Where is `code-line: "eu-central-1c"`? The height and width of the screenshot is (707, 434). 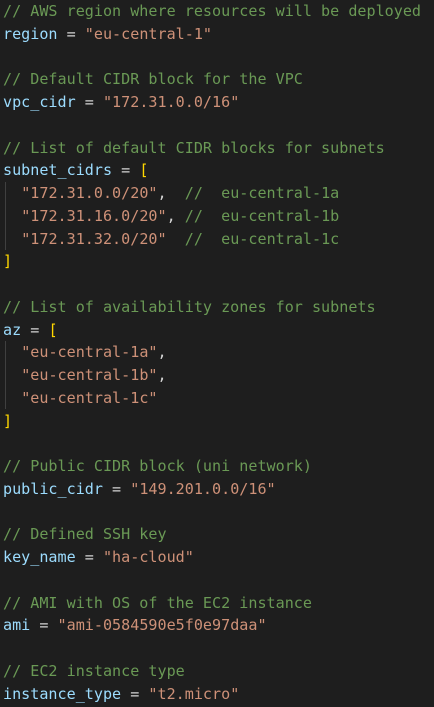 code-line: "eu-central-1c" is located at coordinates (217, 398).